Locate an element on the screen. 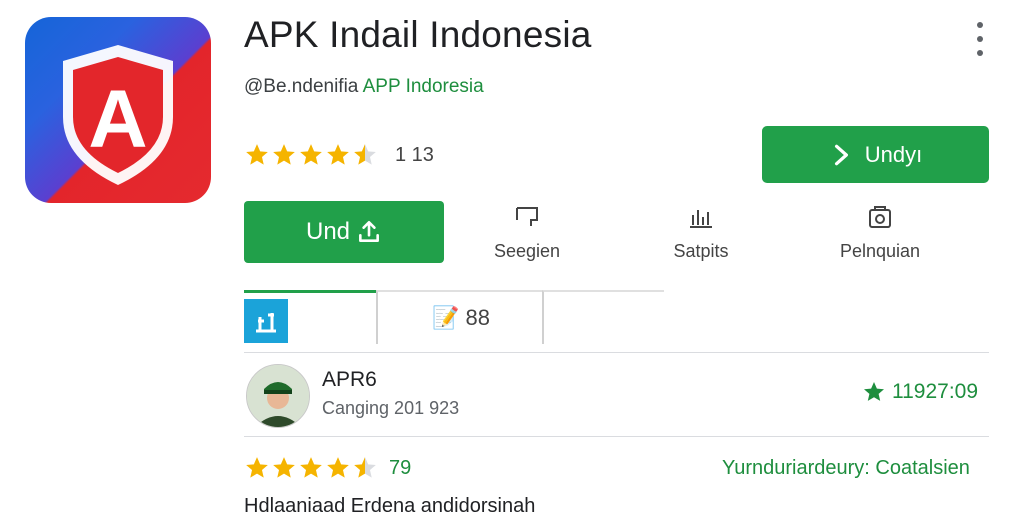  rating-2-count: 79 is located at coordinates (400, 467).